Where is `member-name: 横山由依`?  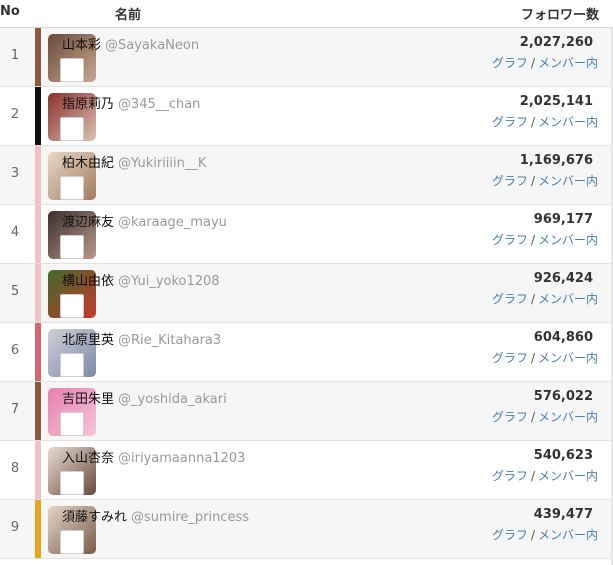
member-name: 横山由依 is located at coordinates (88, 281).